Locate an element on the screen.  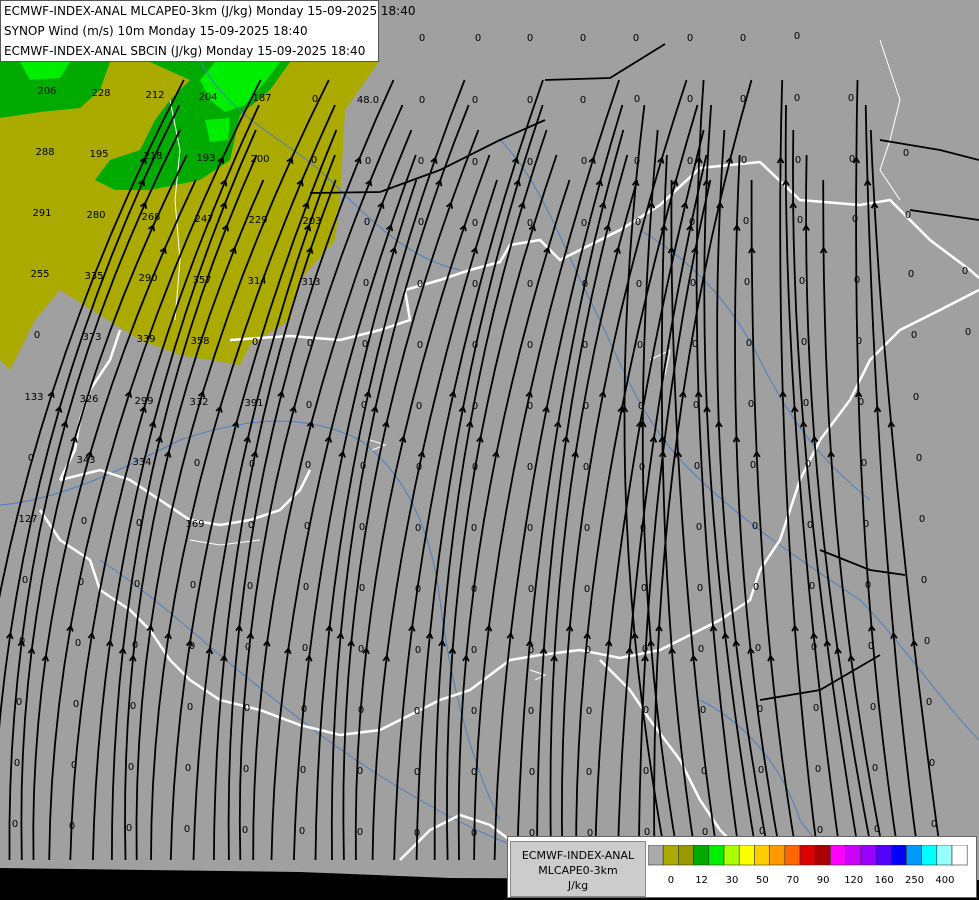
cape-value-label: 332 is located at coordinates (198, 402).